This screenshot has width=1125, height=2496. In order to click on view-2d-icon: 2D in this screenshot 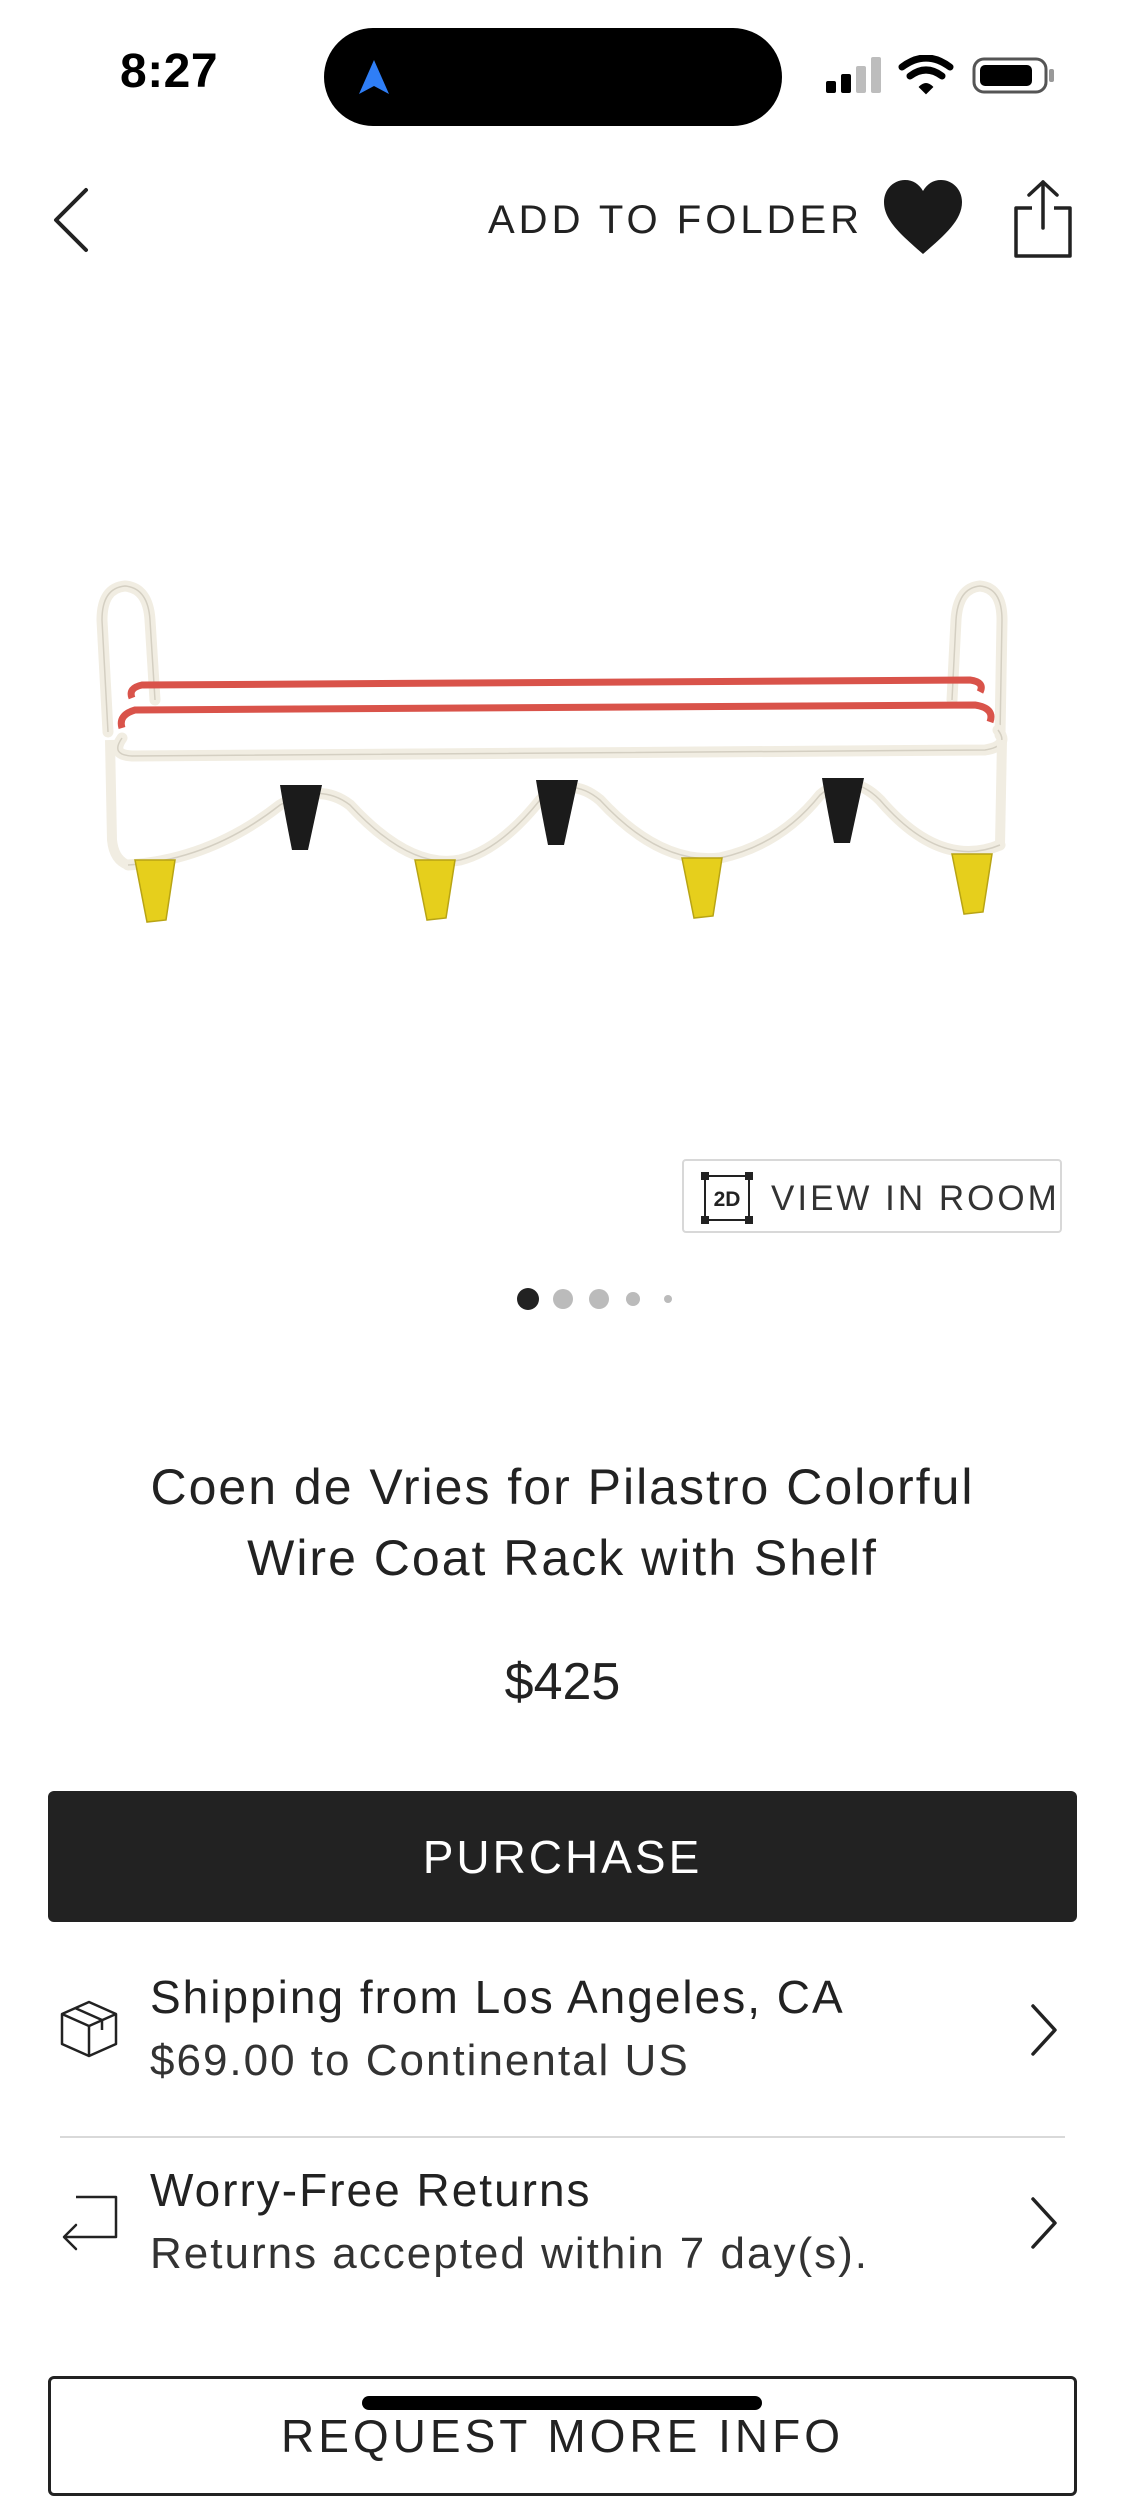, I will do `click(727, 1198)`.